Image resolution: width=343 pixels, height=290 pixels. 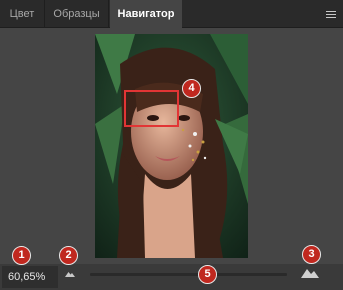 What do you see at coordinates (30, 277) in the screenshot?
I see `zoom-value-field: 60,65%` at bounding box center [30, 277].